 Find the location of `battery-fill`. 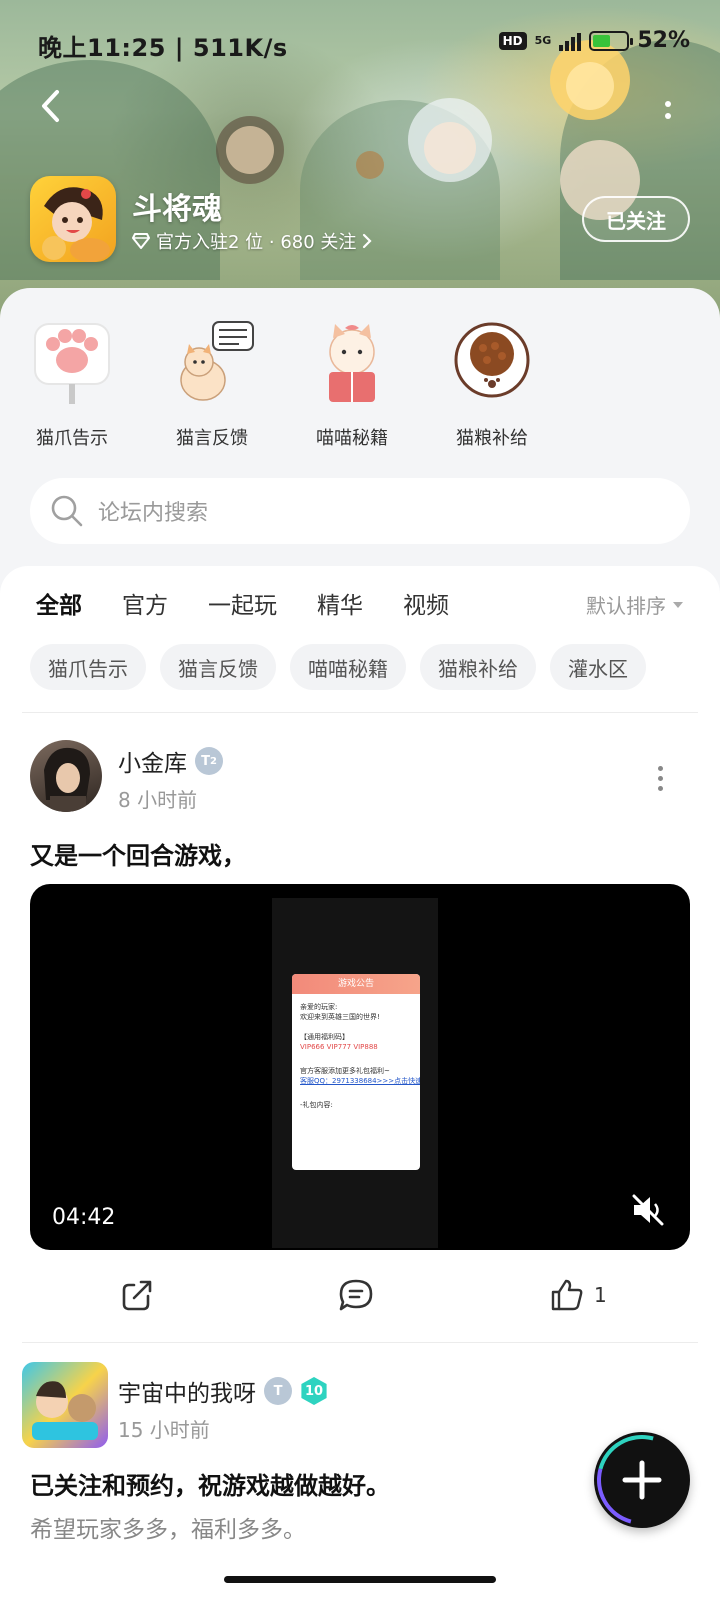

battery-fill is located at coordinates (601, 40).